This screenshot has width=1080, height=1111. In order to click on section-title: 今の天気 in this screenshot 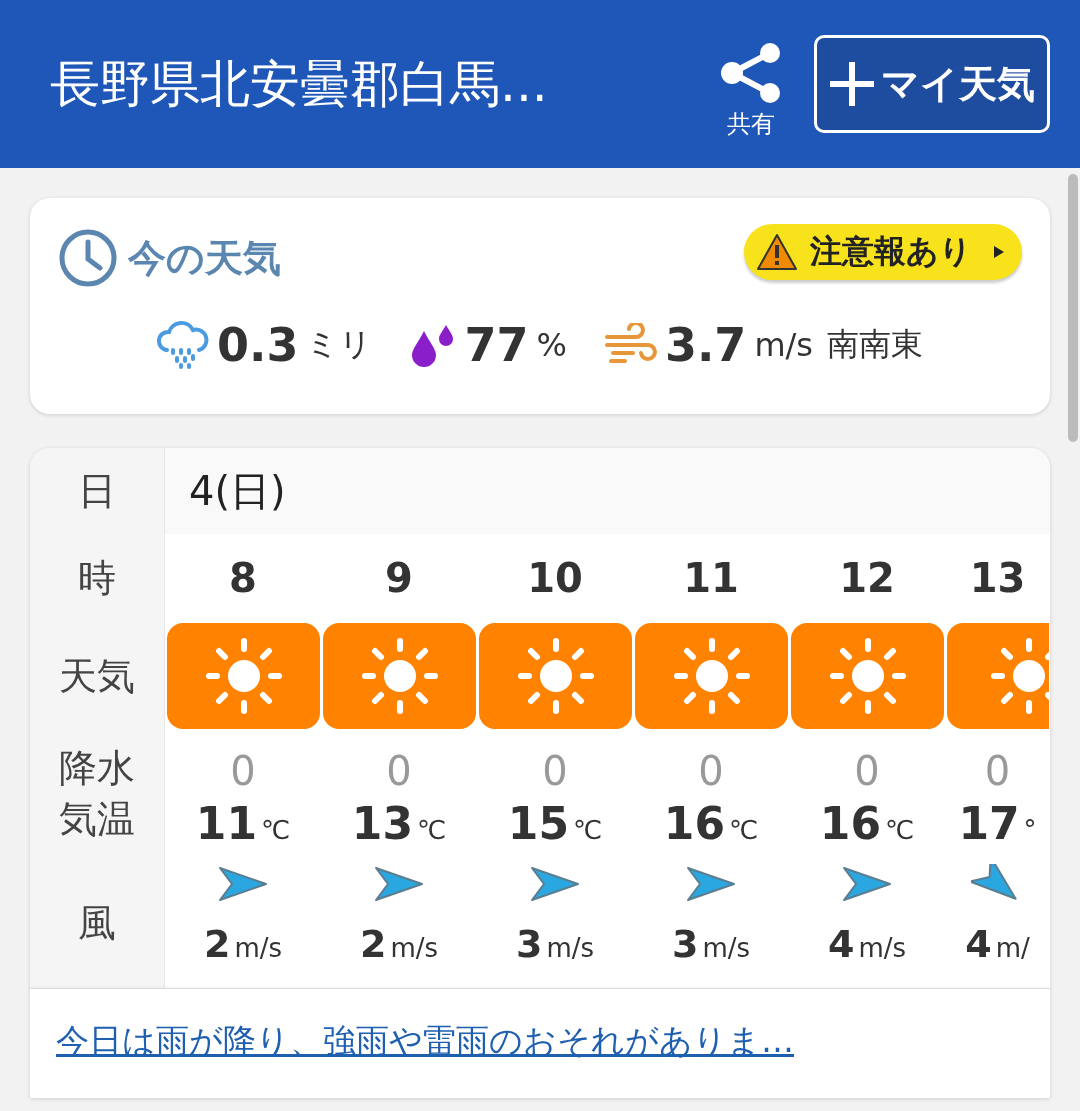, I will do `click(204, 258)`.